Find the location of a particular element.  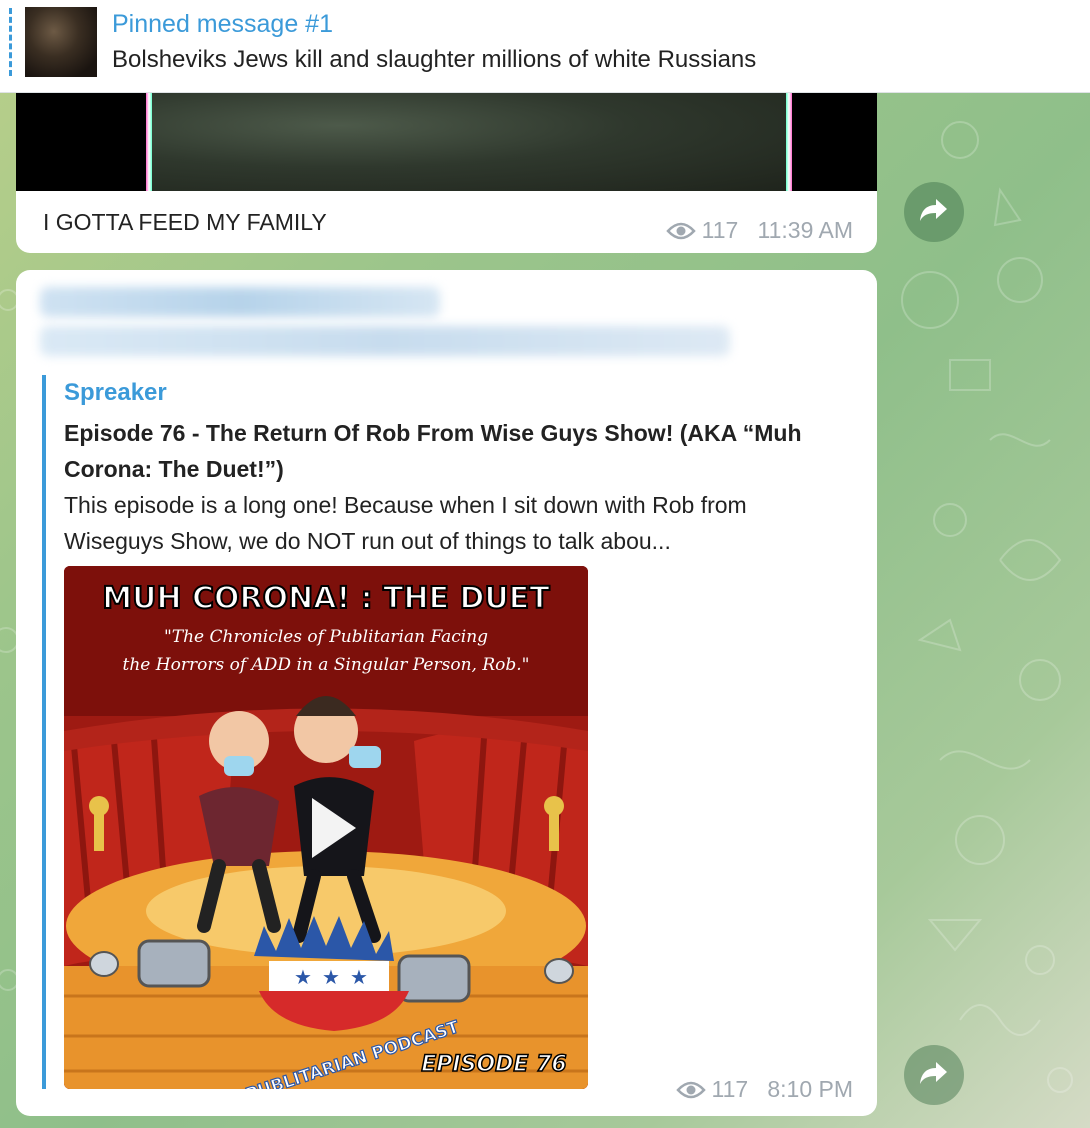

message-meta: 117 8:10 PM is located at coordinates (764, 1091).